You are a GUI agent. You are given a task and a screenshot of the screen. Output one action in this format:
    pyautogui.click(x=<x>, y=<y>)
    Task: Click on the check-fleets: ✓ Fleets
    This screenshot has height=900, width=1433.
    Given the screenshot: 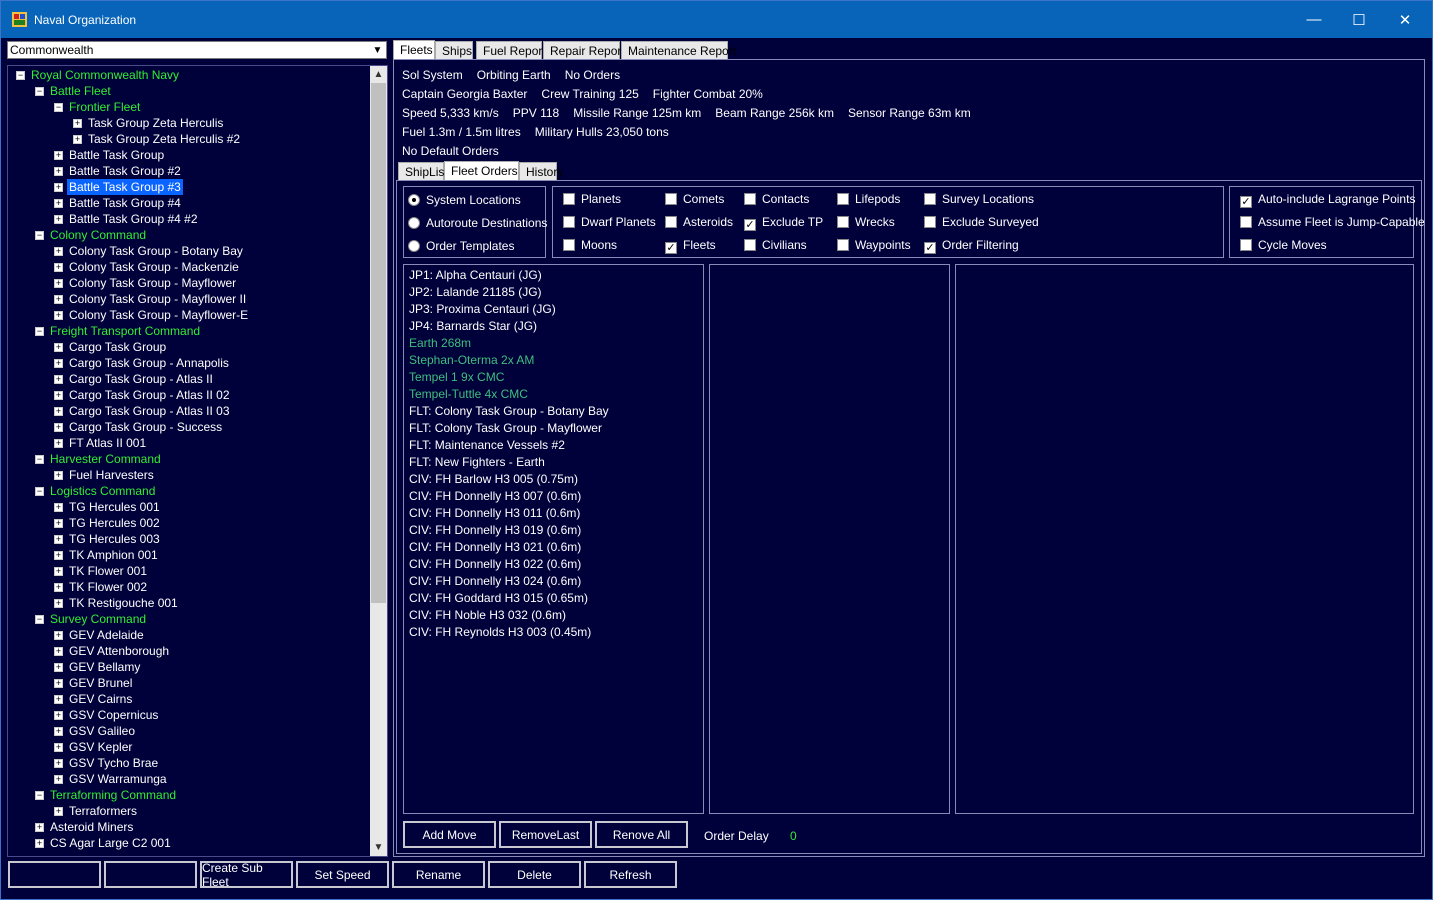 What is the action you would take?
    pyautogui.click(x=690, y=246)
    